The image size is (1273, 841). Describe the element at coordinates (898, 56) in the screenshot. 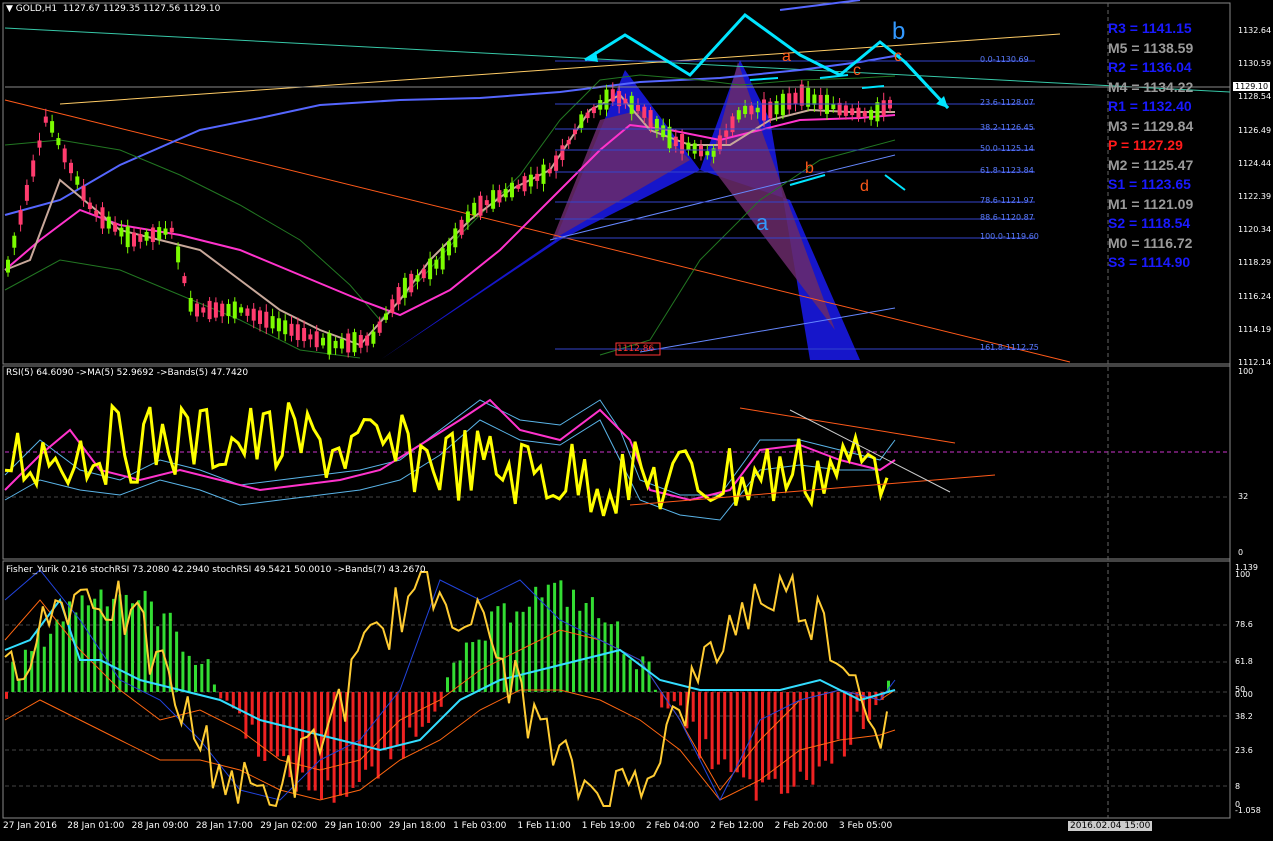

I see `wave-label-c-big: c` at that location.